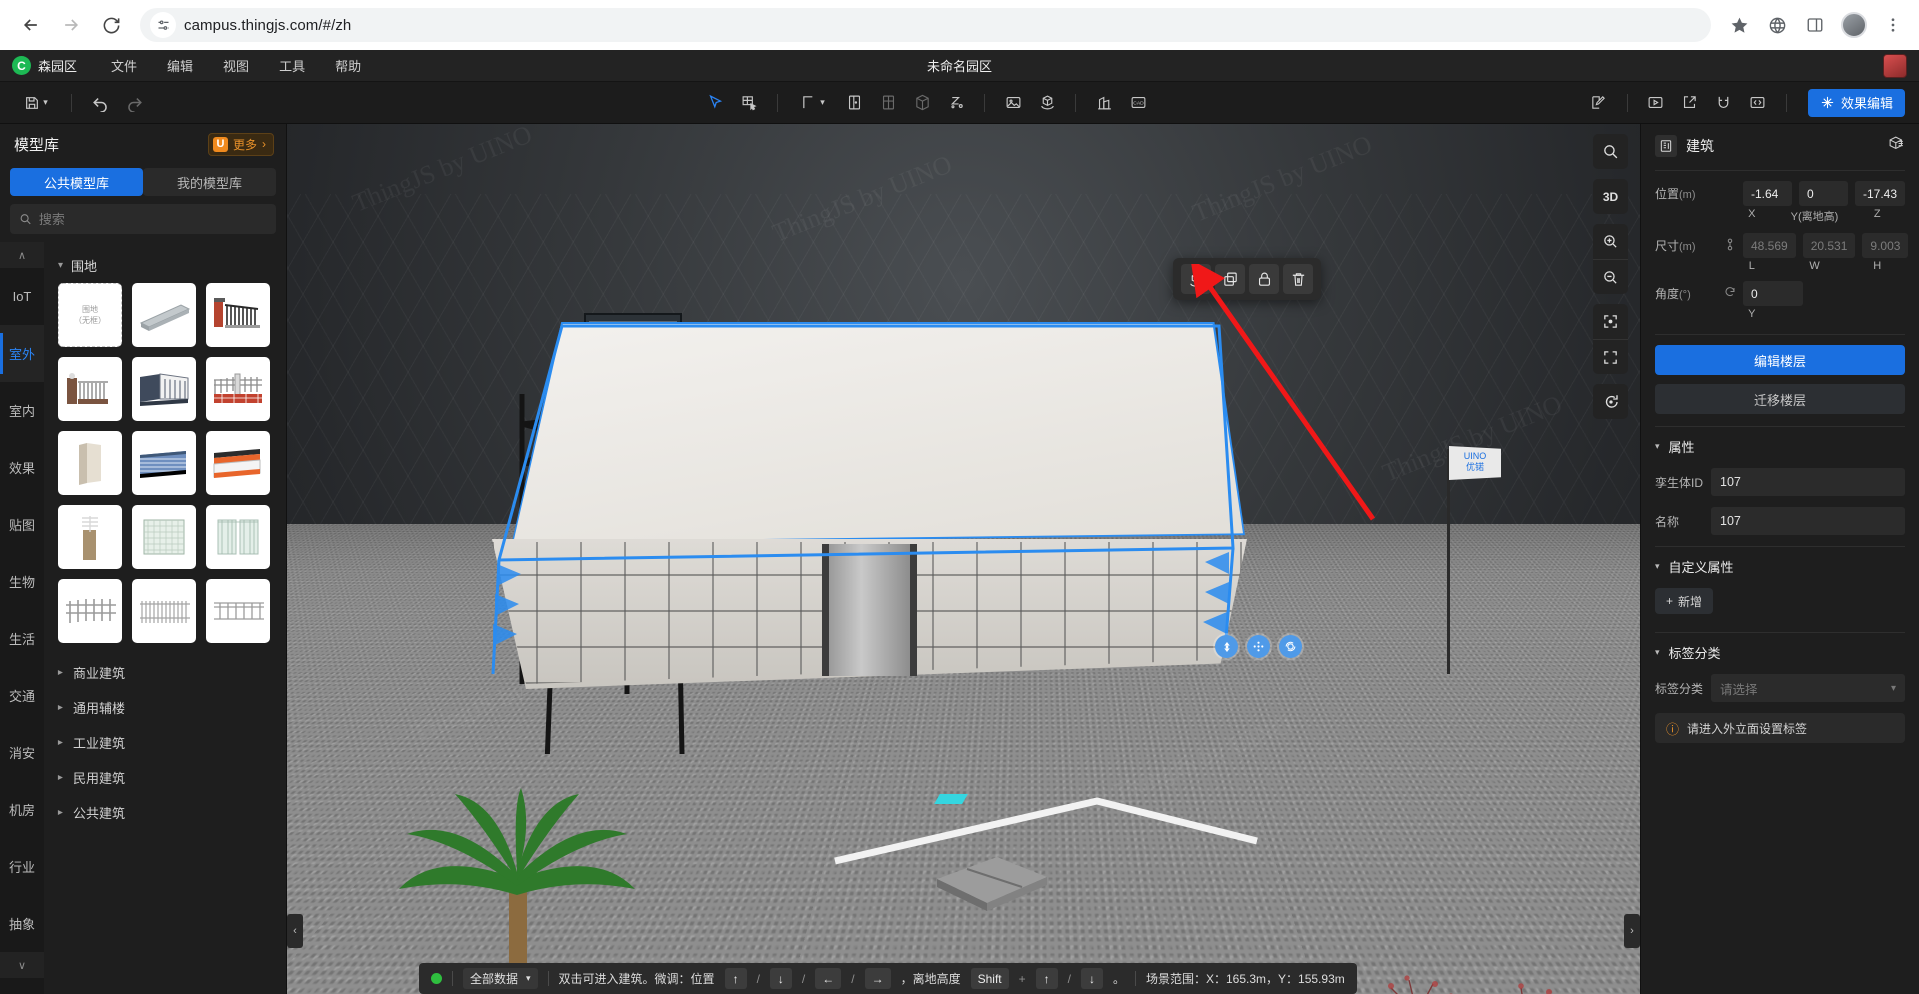 This screenshot has width=1919, height=994. Describe the element at coordinates (1656, 103) in the screenshot. I see `preview-button` at that location.